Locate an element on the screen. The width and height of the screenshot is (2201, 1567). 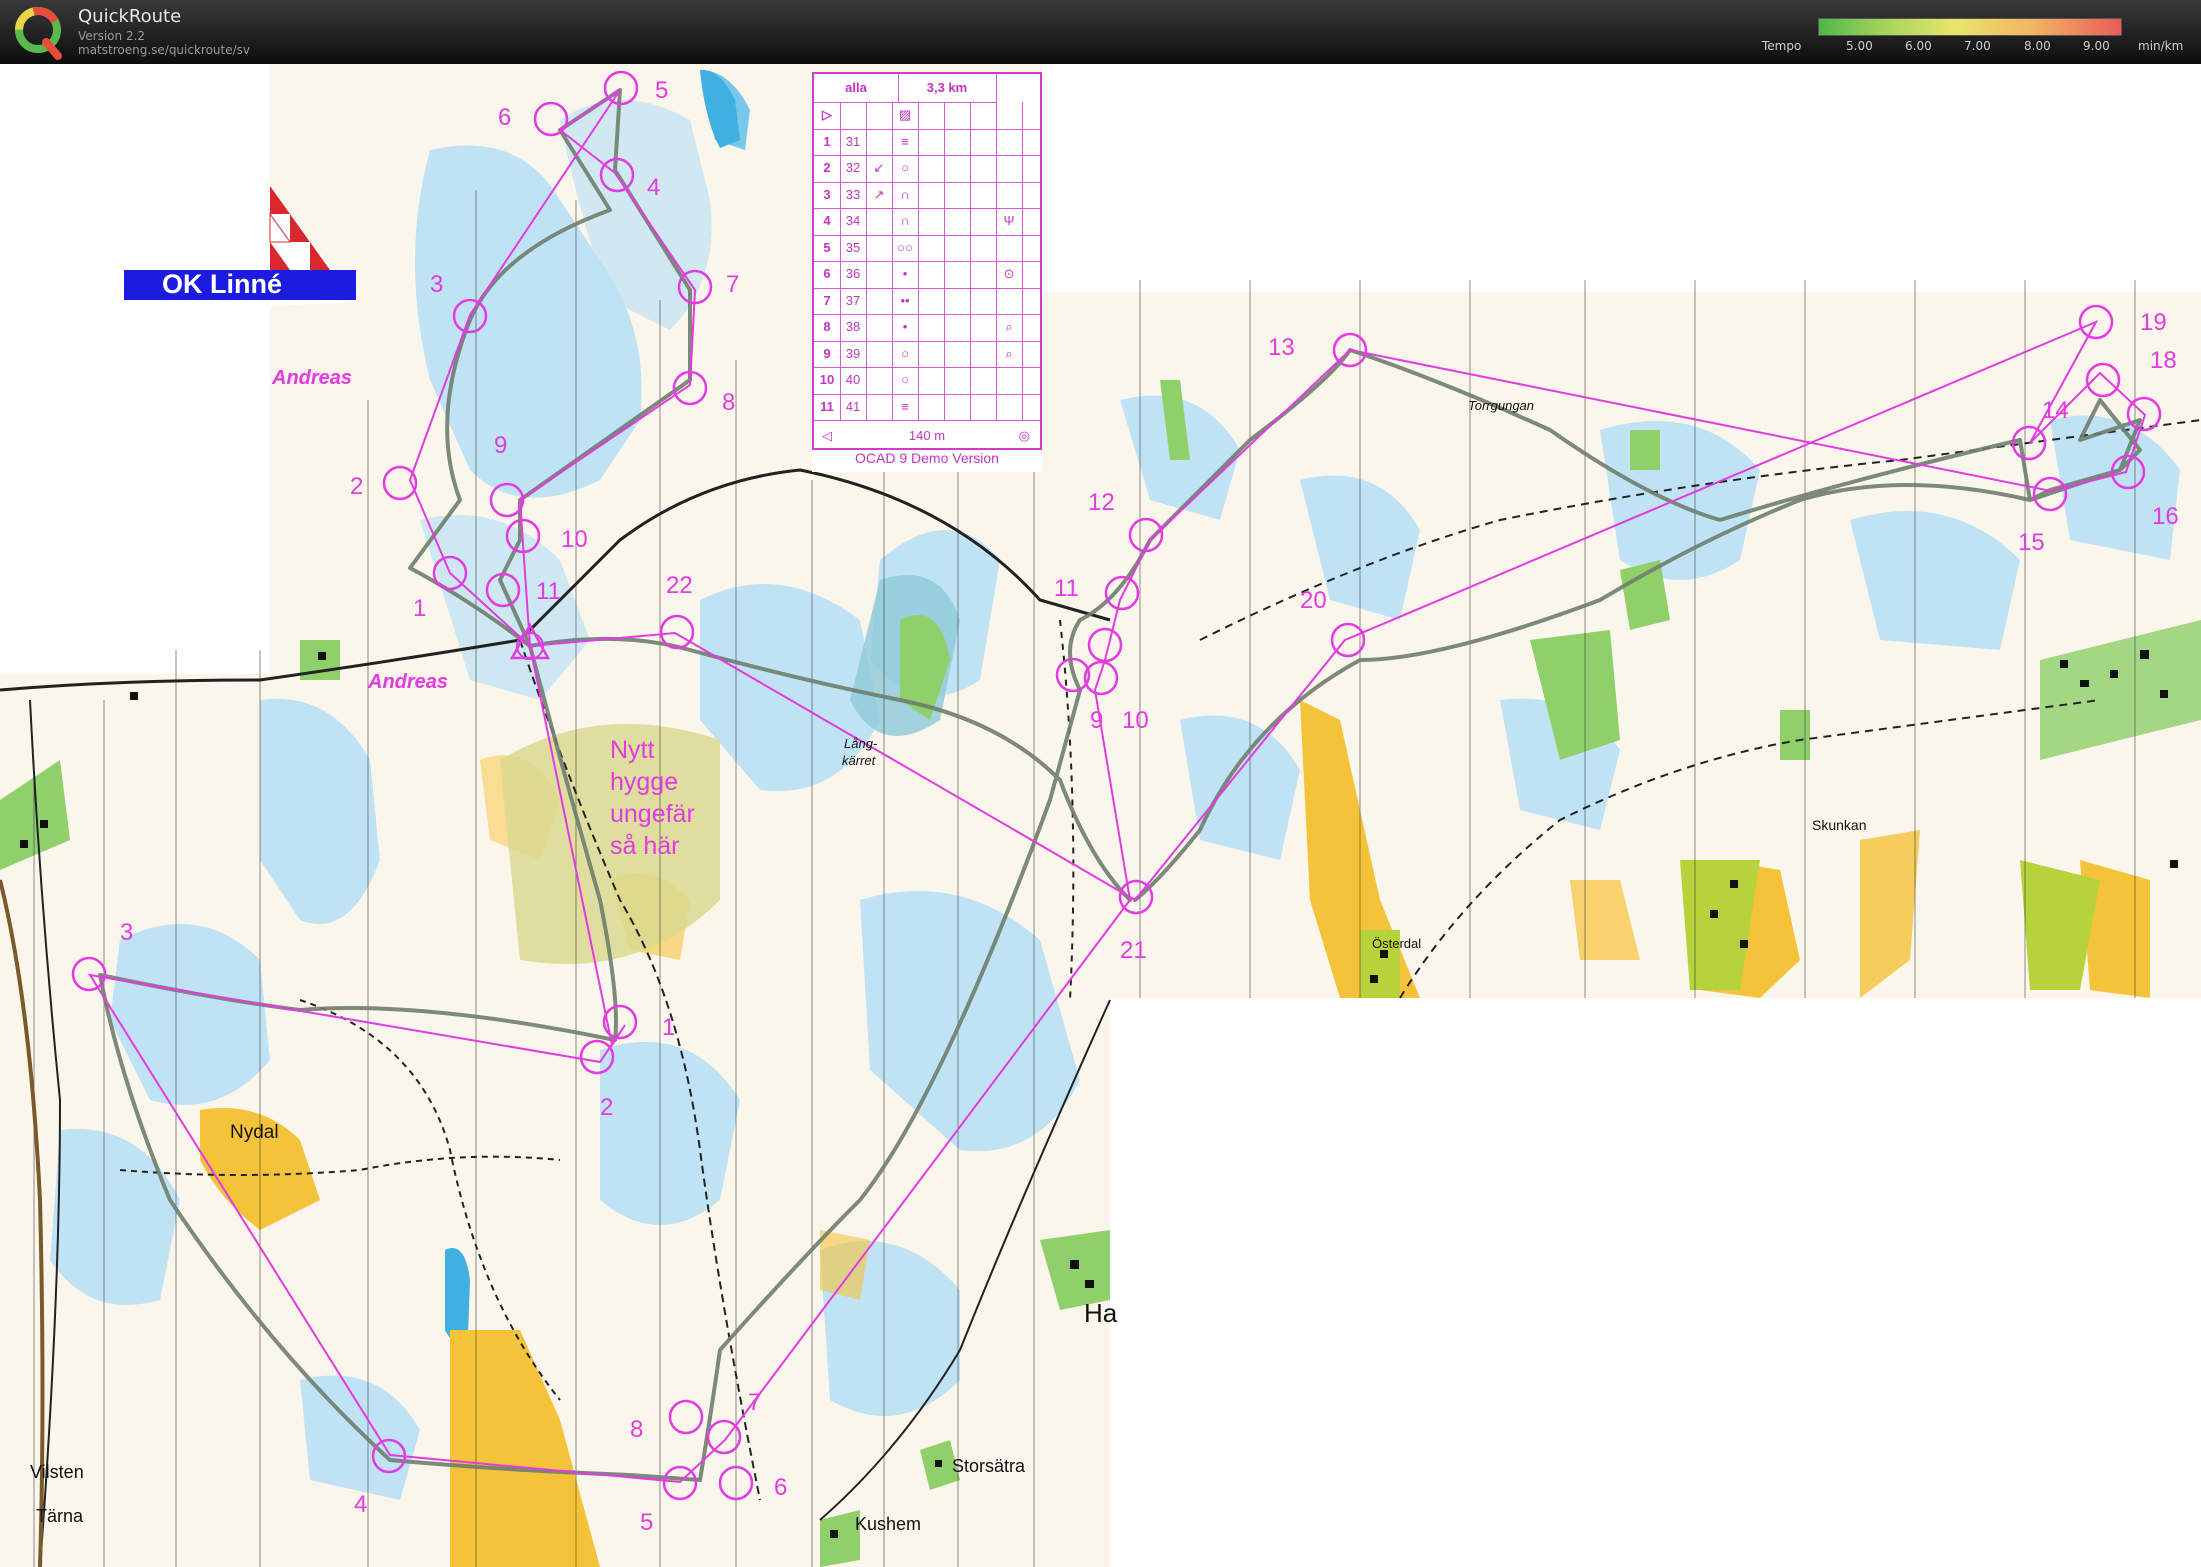
control-extra: Ψ is located at coordinates (1009, 221).